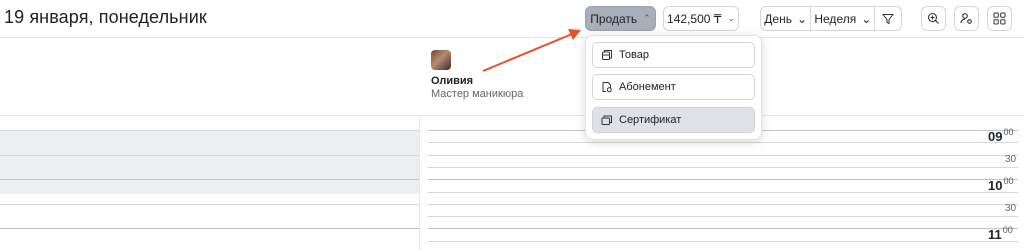 The width and height of the screenshot is (1024, 250). I want to click on view-week-label: Неделя, so click(835, 18).